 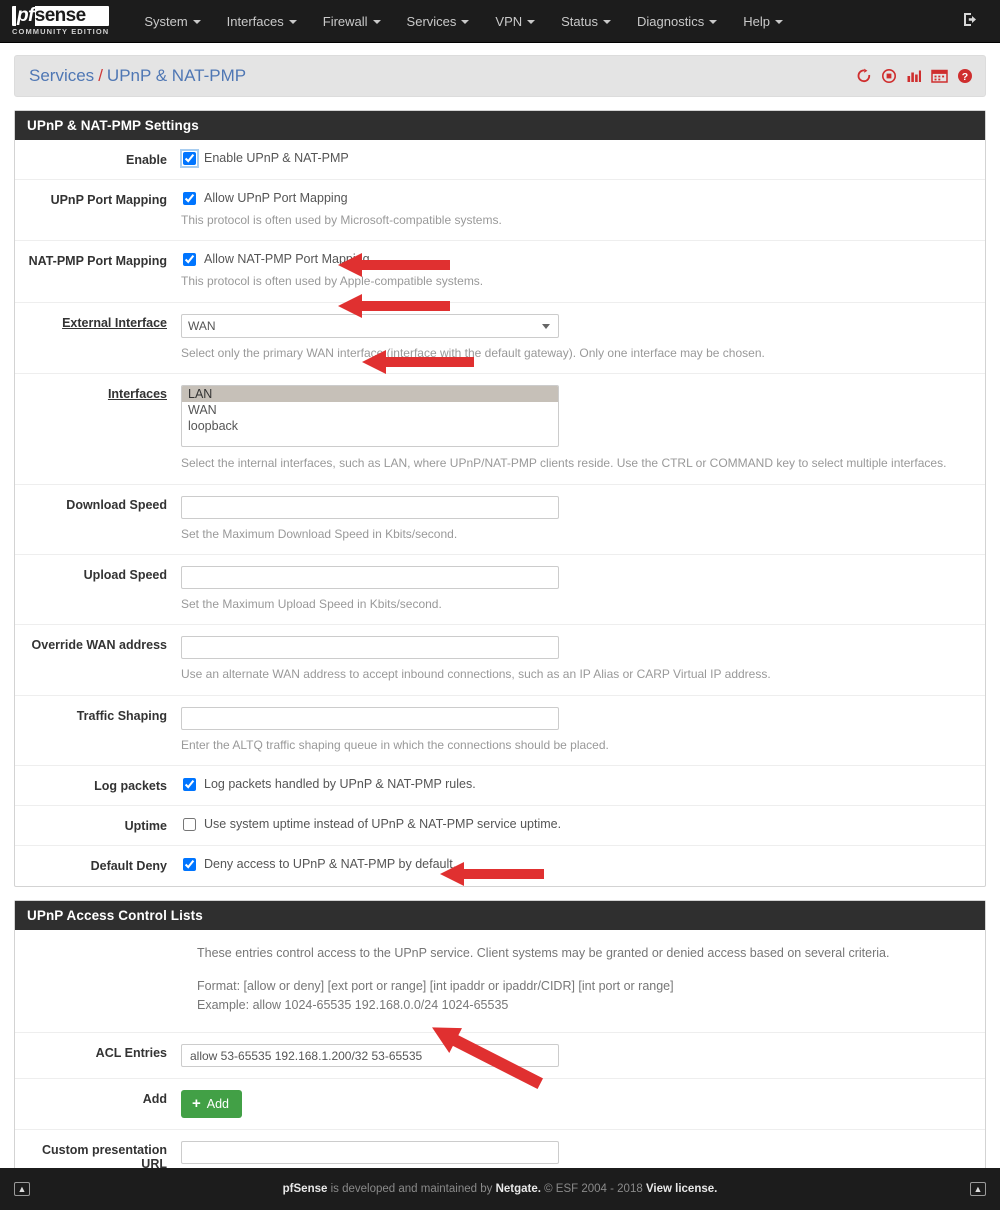 I want to click on nav-item-status: Status, so click(x=586, y=21).